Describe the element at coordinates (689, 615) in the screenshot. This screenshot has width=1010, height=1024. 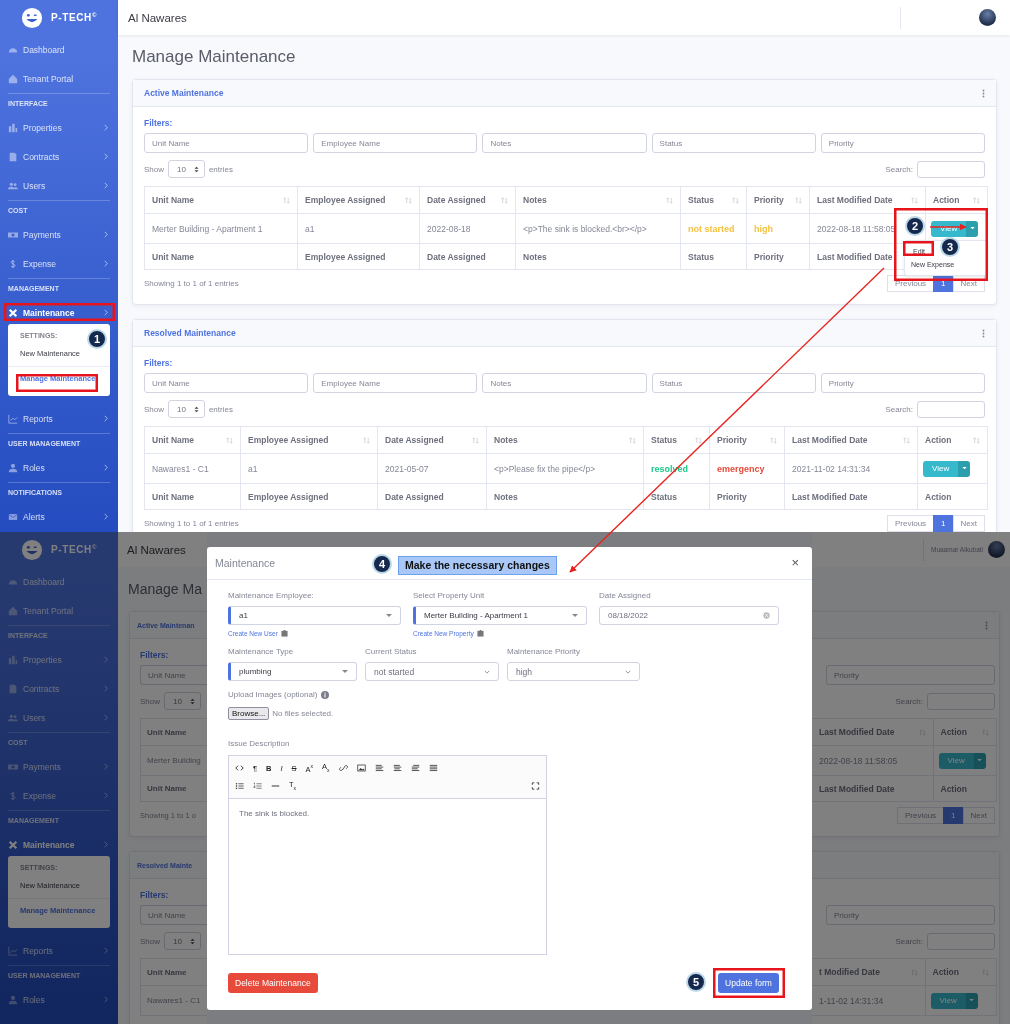
I see `date-field: 08/18/2022` at that location.